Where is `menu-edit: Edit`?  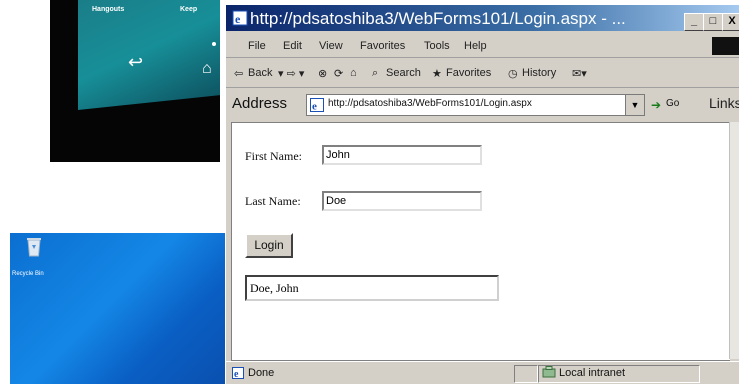 menu-edit: Edit is located at coordinates (292, 46).